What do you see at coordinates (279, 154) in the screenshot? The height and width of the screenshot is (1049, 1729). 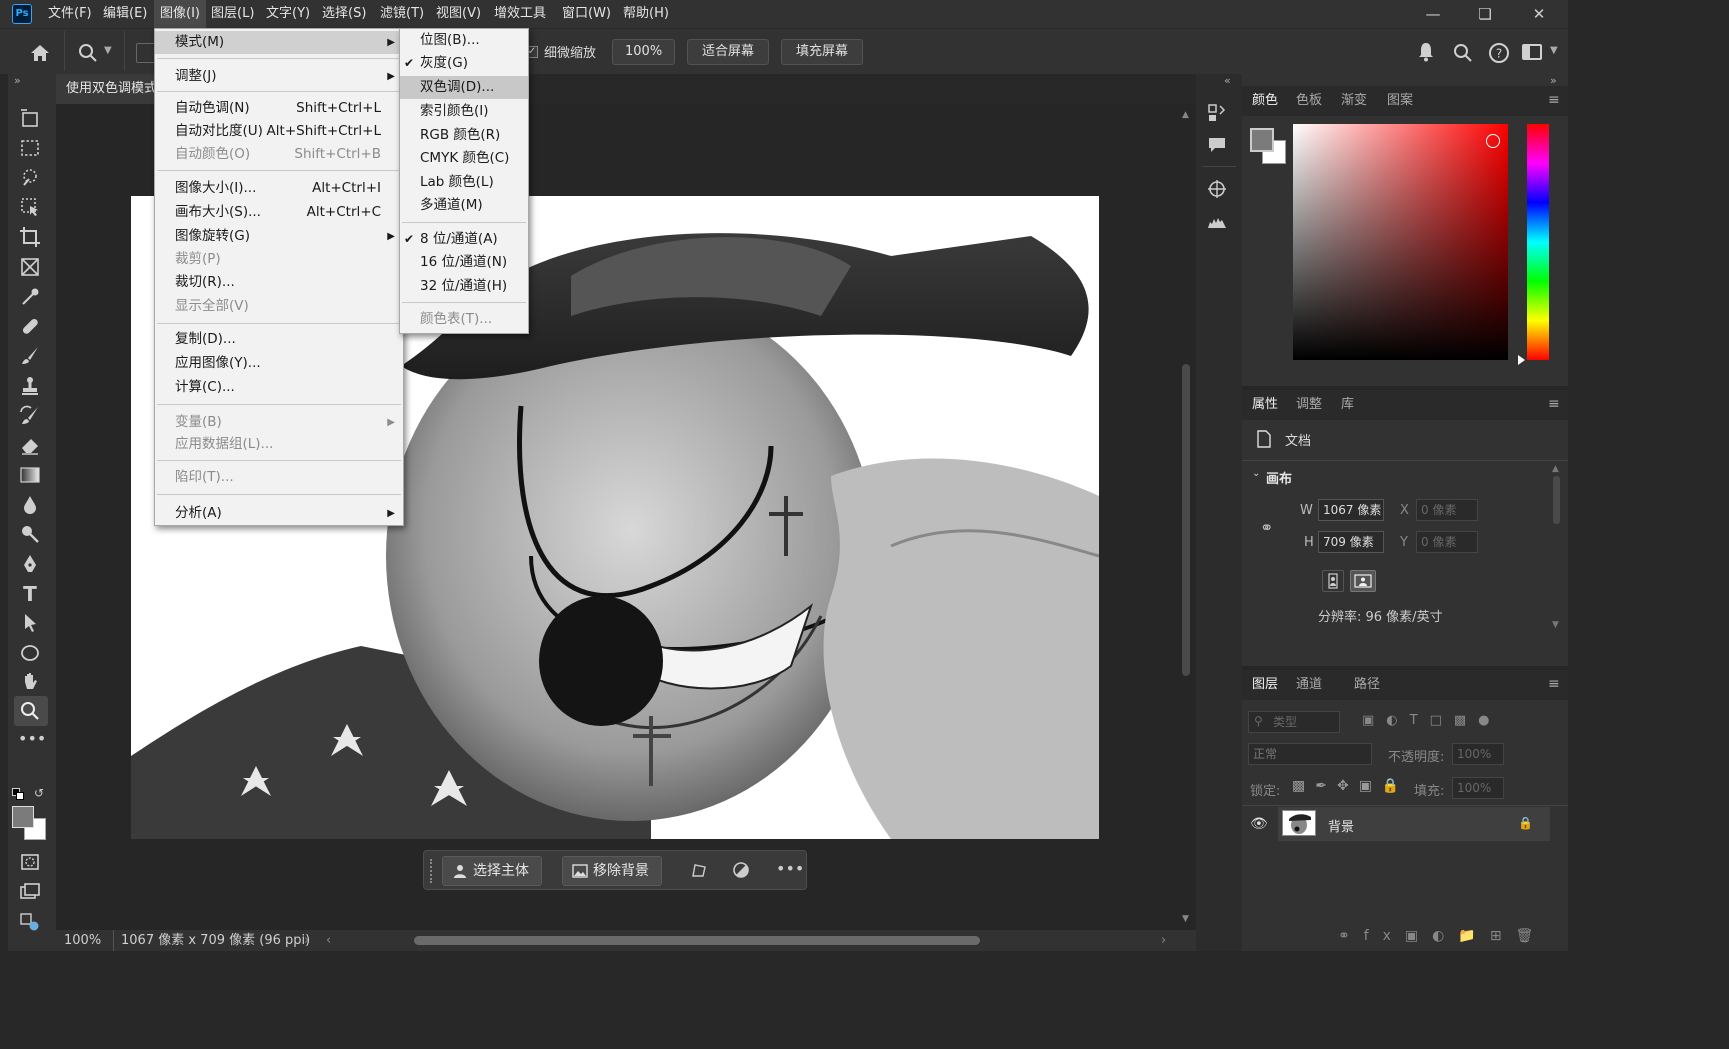 I see `menu-item-auto-color: 自动颜色(O) Shift+Ctrl+B` at bounding box center [279, 154].